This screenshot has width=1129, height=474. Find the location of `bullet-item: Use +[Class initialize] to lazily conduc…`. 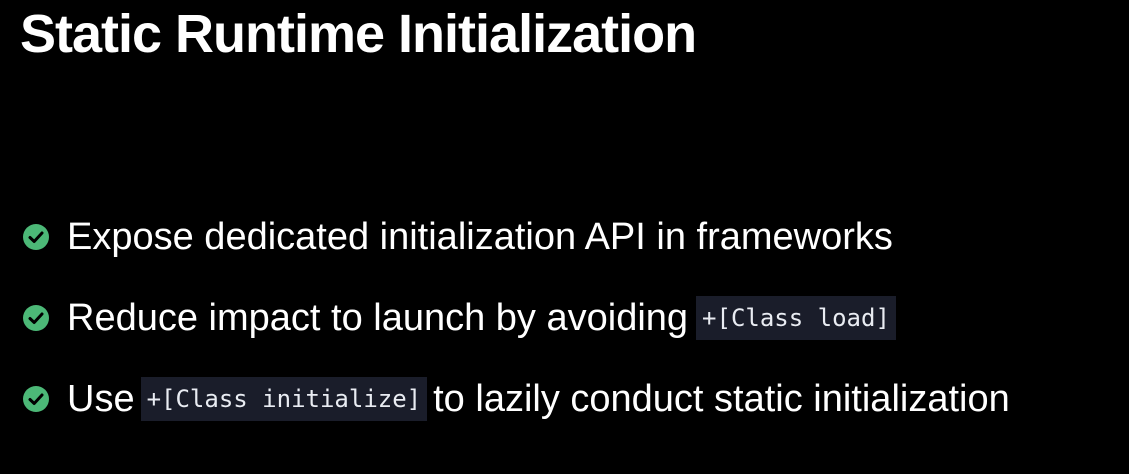

bullet-item: Use +[Class initialize] to lazily conduc… is located at coordinates (516, 399).